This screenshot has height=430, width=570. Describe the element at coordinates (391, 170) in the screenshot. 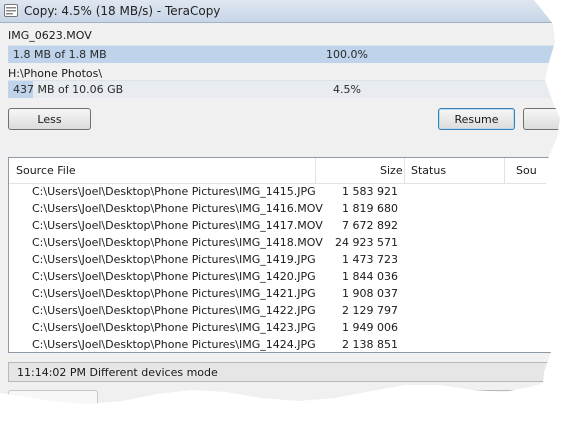

I see `column-header-size: Size` at that location.